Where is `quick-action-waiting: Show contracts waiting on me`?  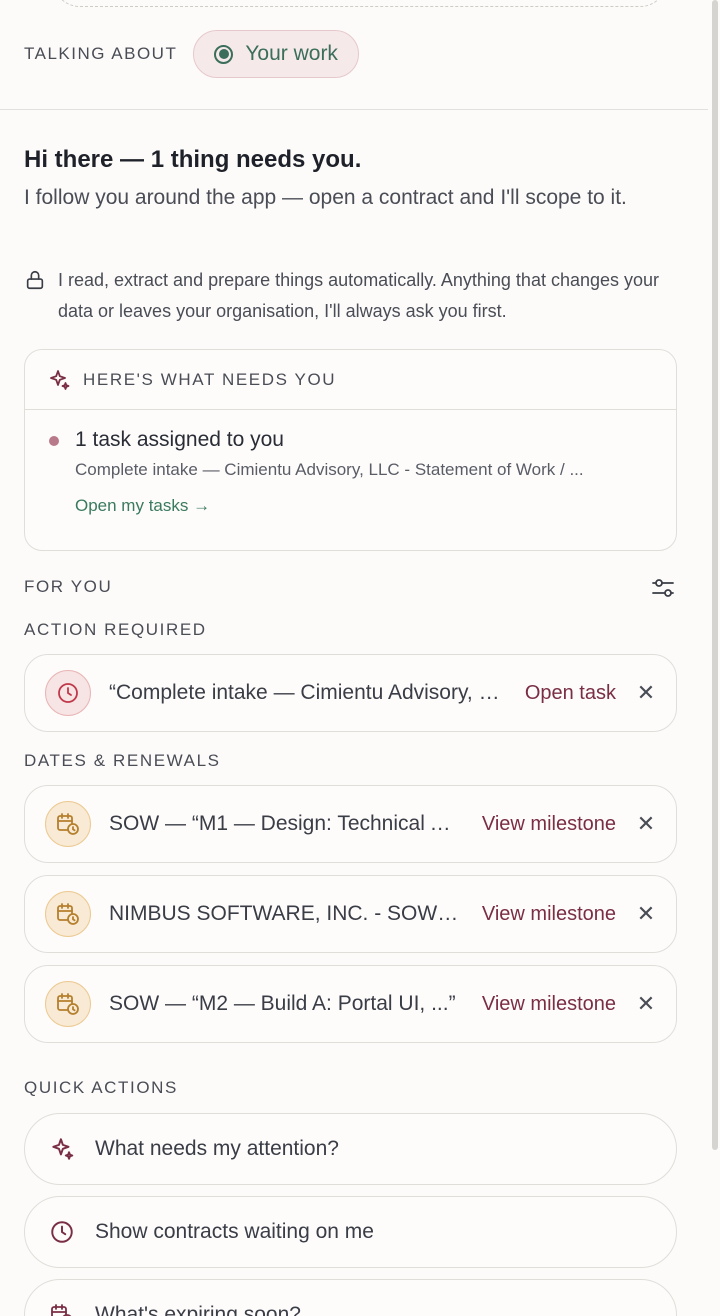 quick-action-waiting: Show contracts waiting on me is located at coordinates (350, 1232).